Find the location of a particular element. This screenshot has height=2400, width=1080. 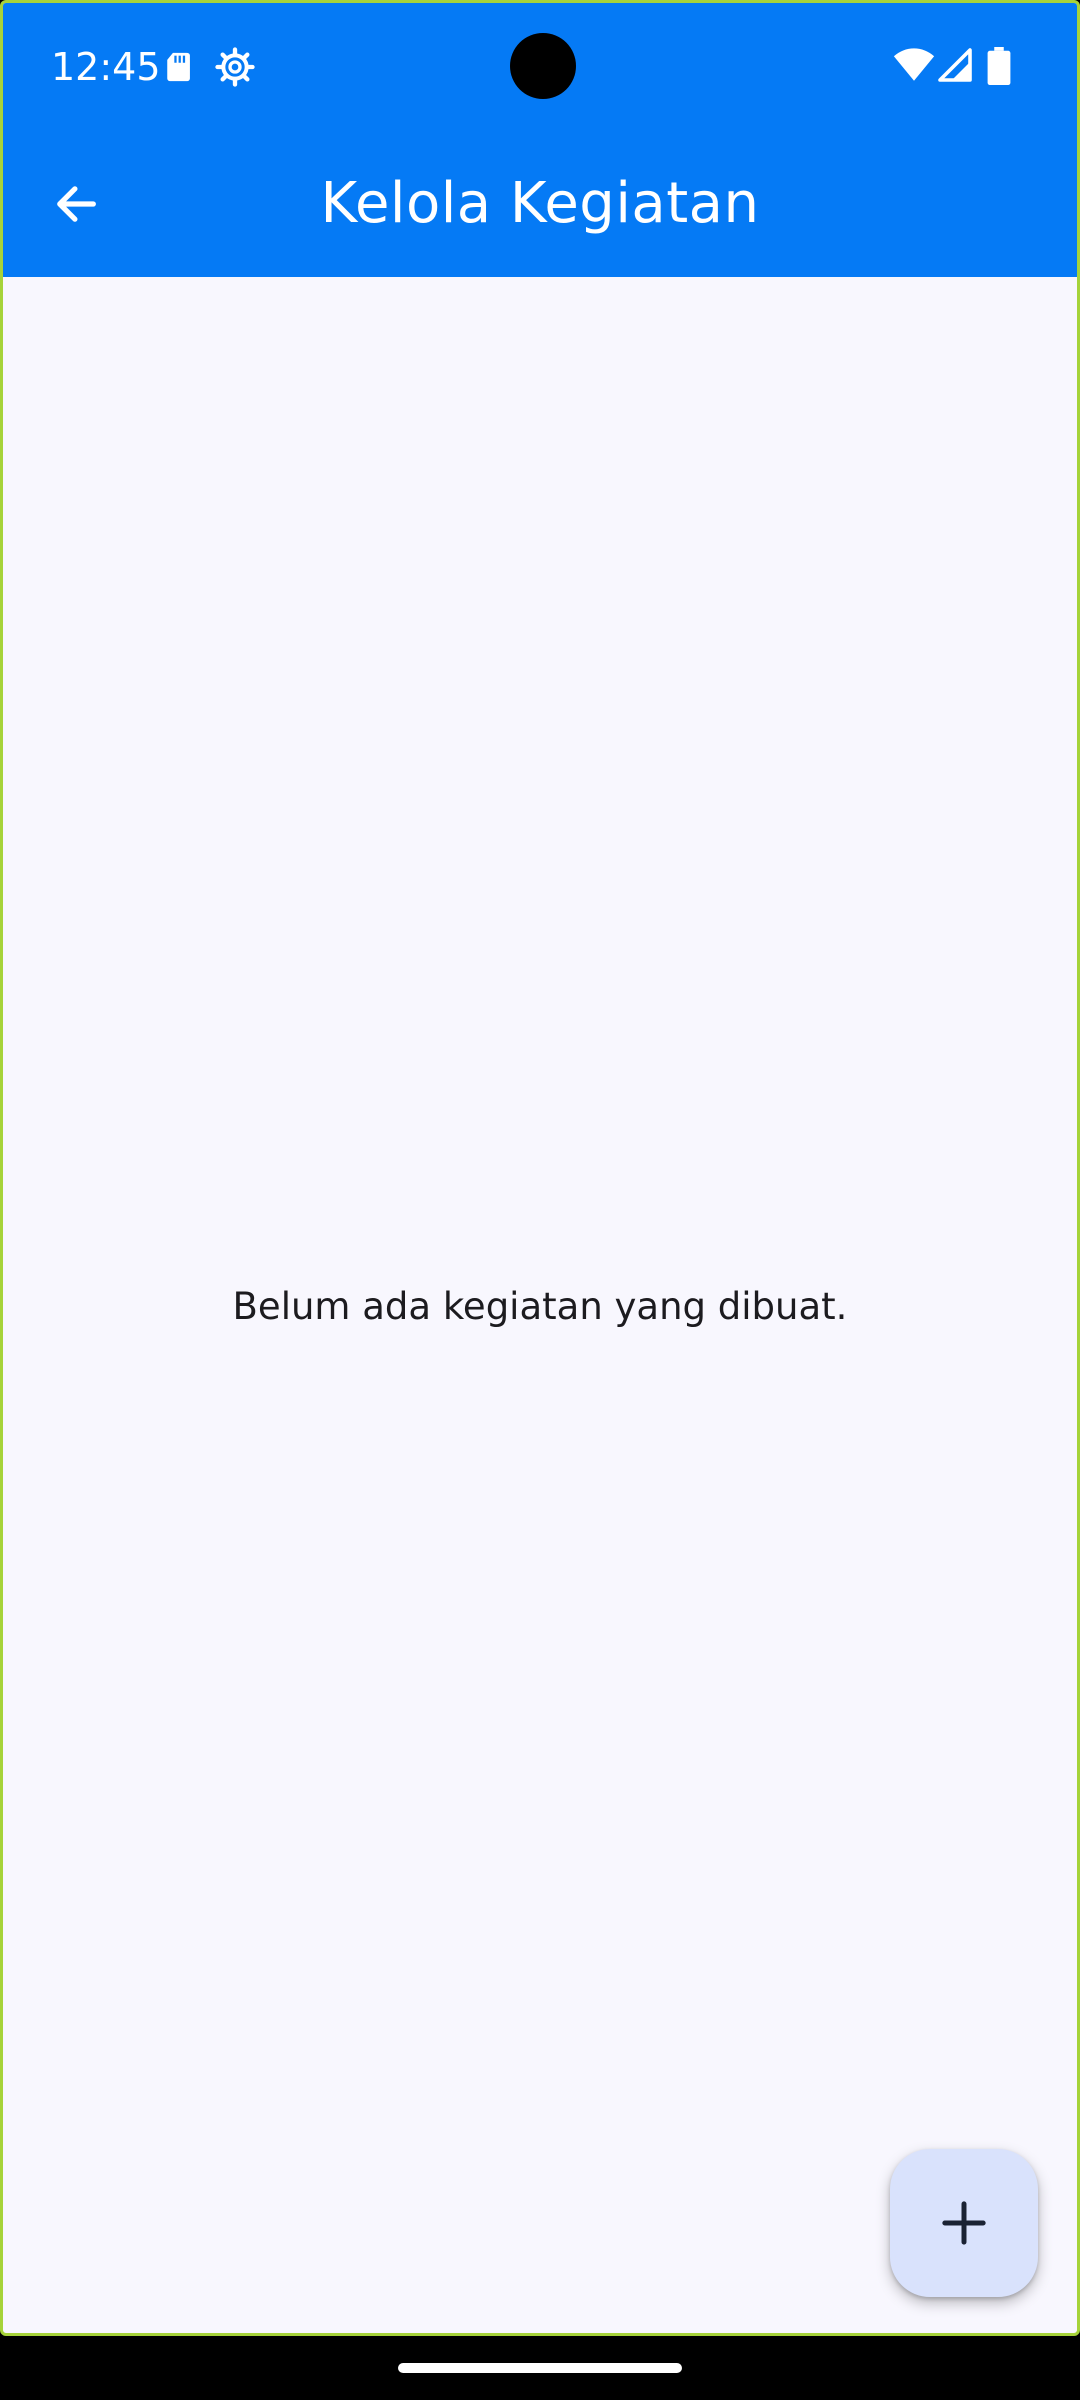

arrow-left-icon is located at coordinates (76, 204).